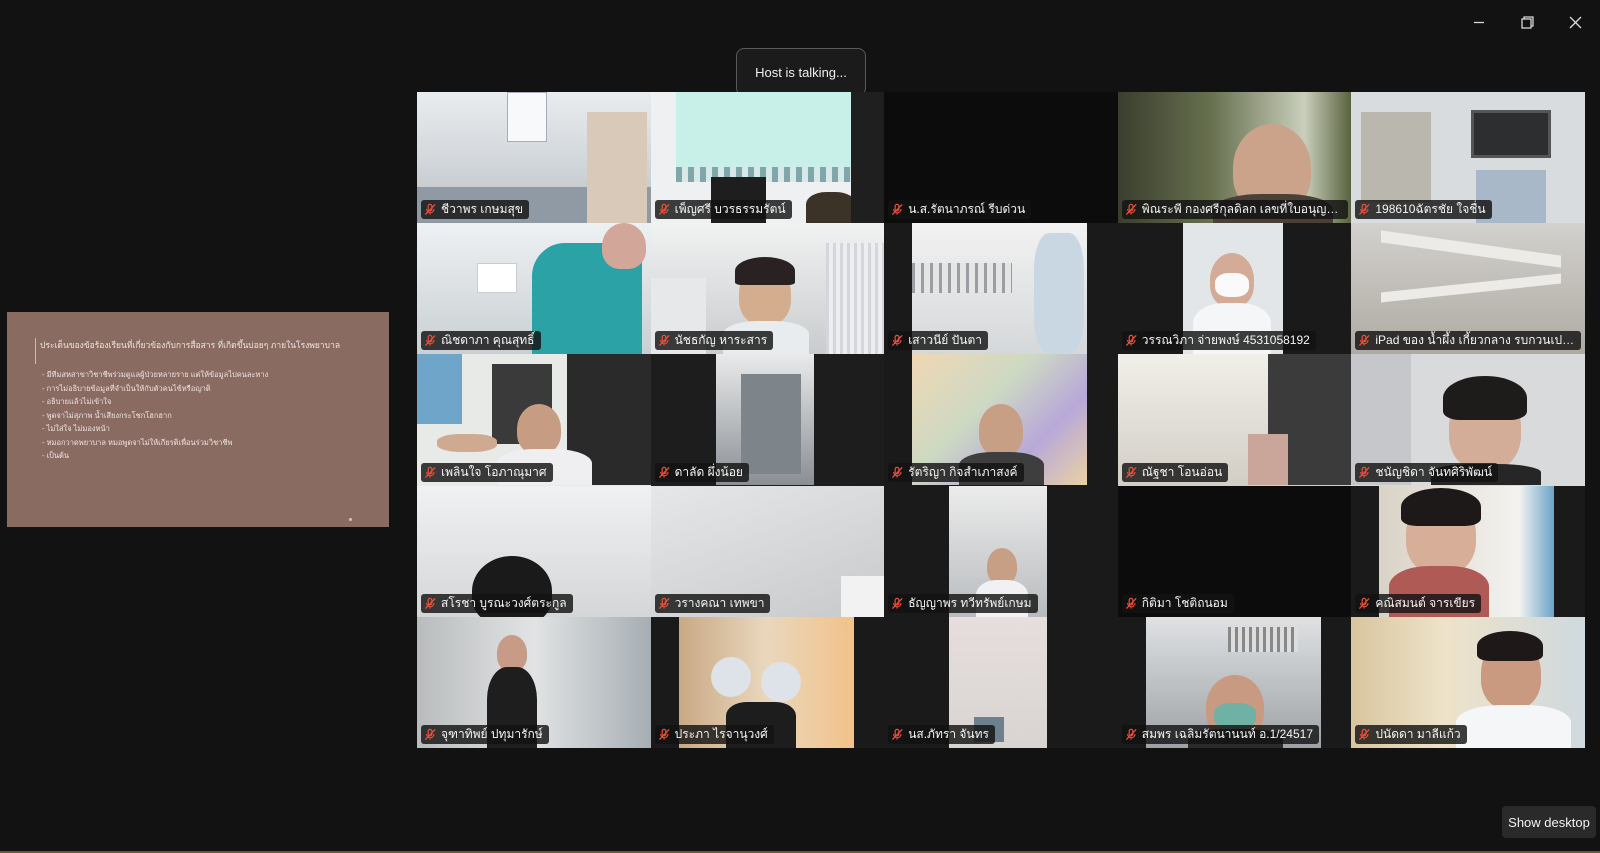 The height and width of the screenshot is (853, 1600). Describe the element at coordinates (767, 682) in the screenshot. I see `participant-tile: ประภา ไรจานุวงศ์` at that location.